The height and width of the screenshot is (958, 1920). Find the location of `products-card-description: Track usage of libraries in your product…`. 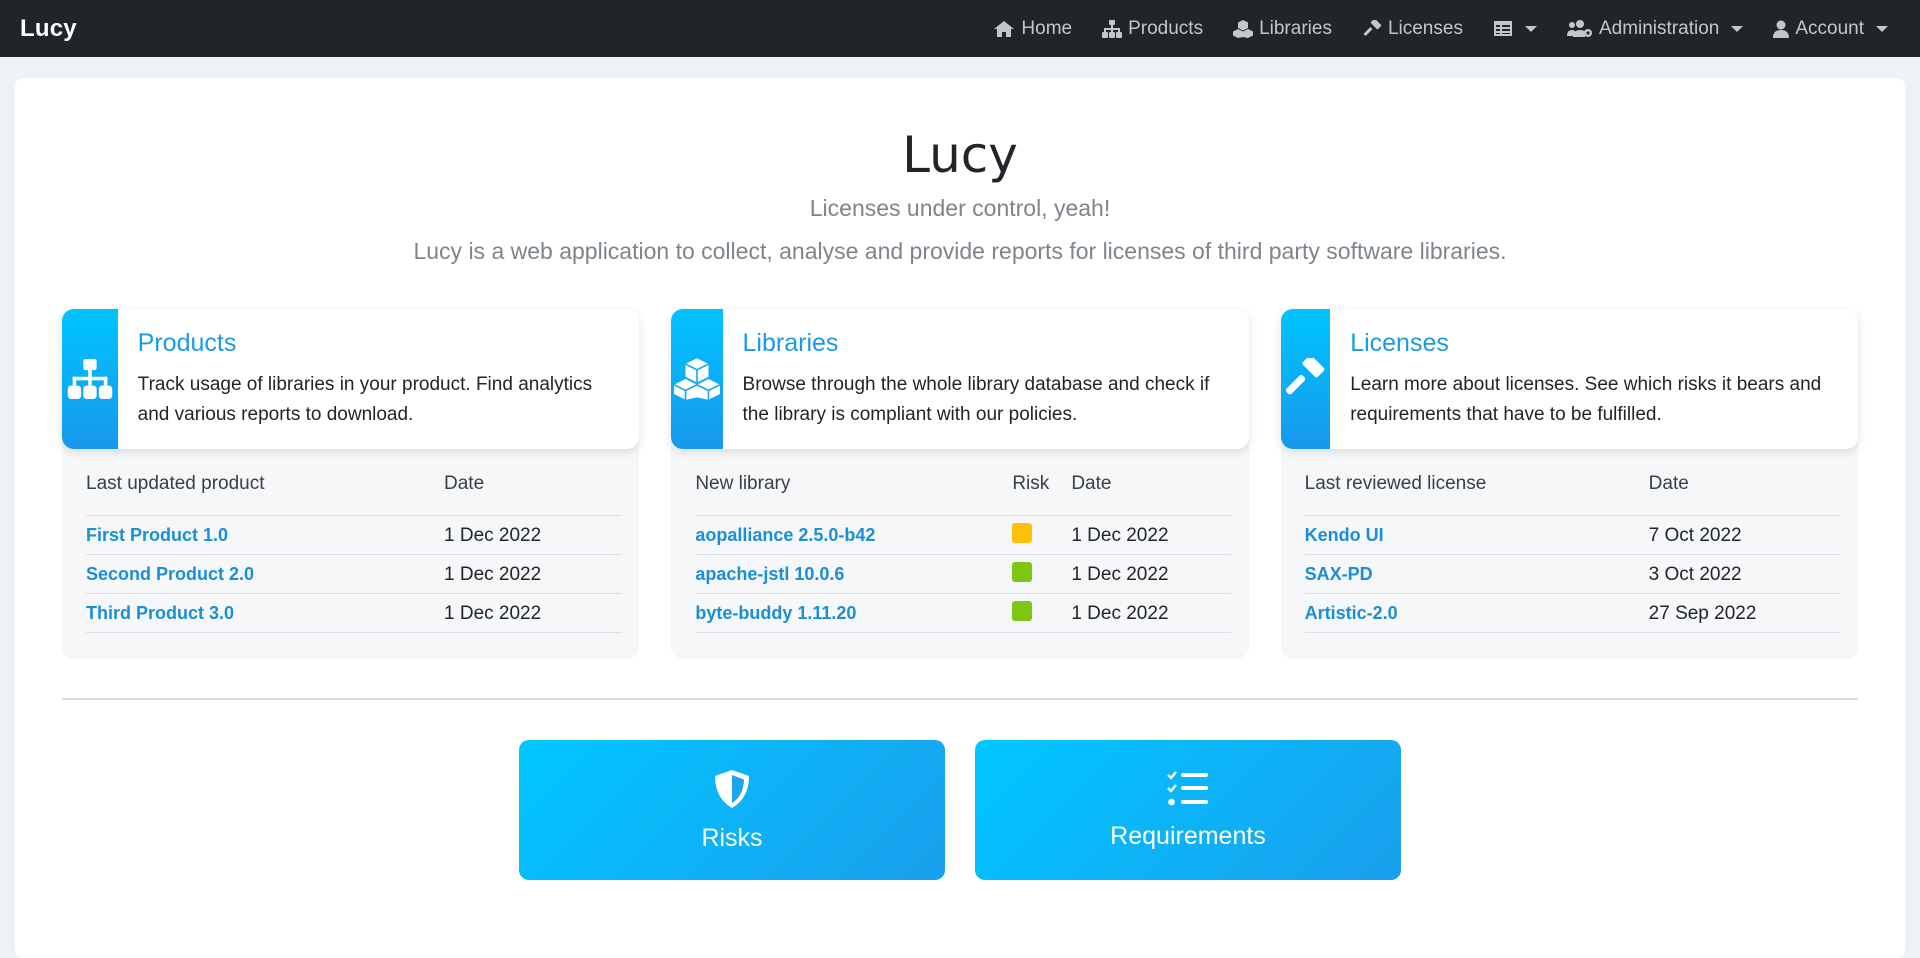

products-card-description: Track usage of libraries in your product… is located at coordinates (365, 399).